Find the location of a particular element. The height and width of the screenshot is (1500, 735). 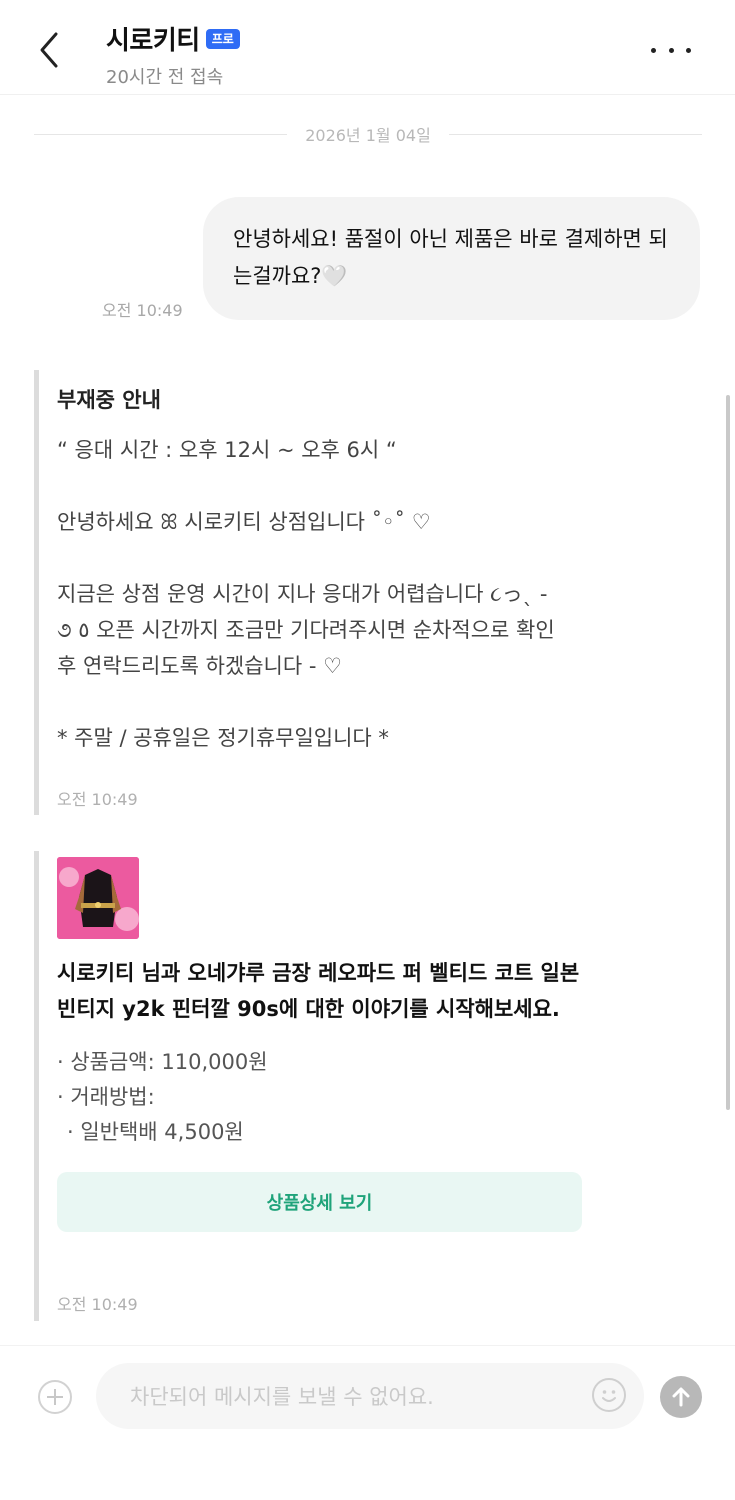

away-notice-time: 오전 10:49 is located at coordinates (97, 799).